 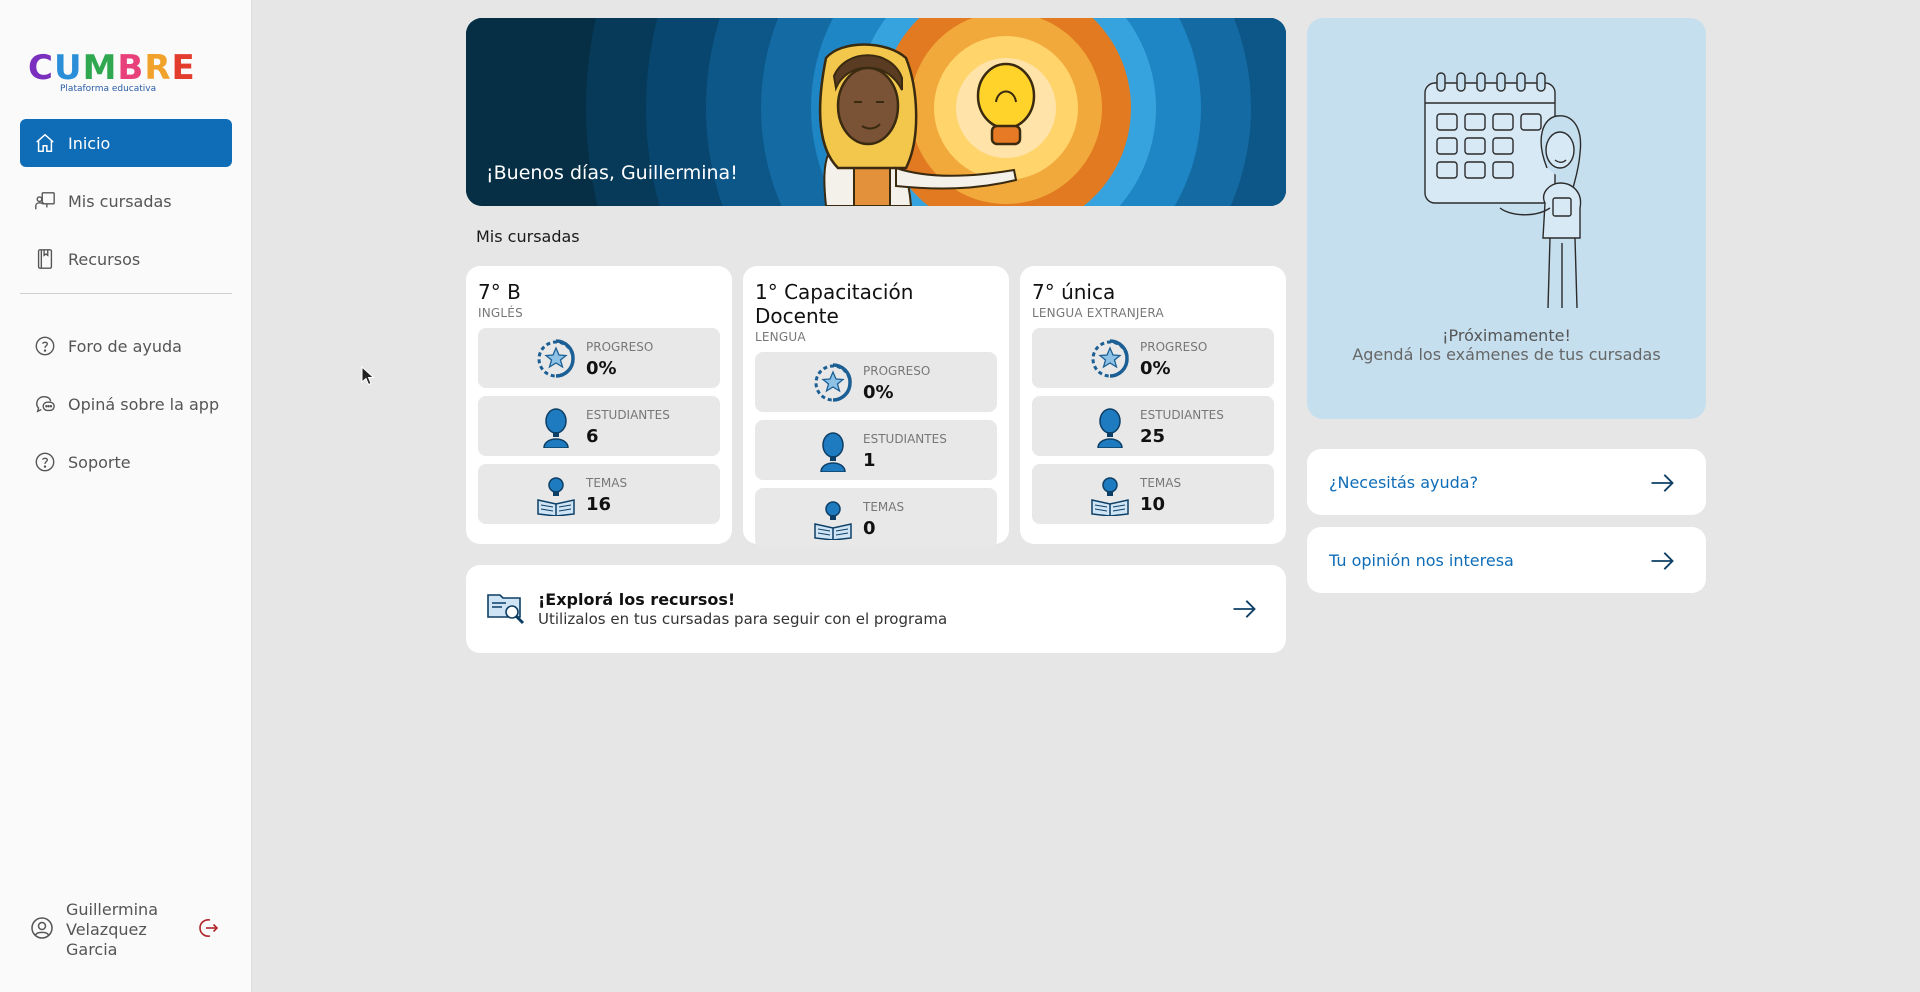 I want to click on book-icon, so click(x=45, y=259).